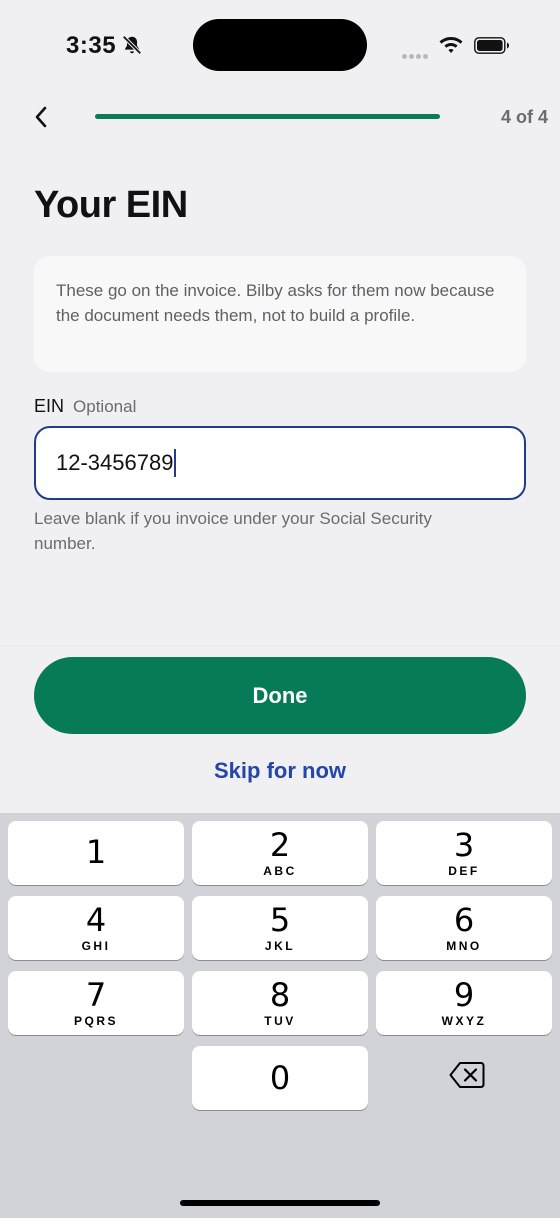 The height and width of the screenshot is (1218, 560). What do you see at coordinates (105, 406) in the screenshot?
I see `optional-tag: Optional` at bounding box center [105, 406].